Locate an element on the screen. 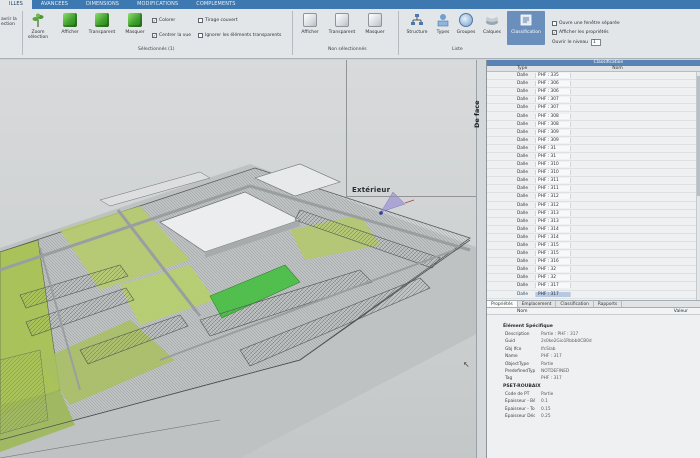 The width and height of the screenshot is (700, 458). globe-icon is located at coordinates (466, 20).